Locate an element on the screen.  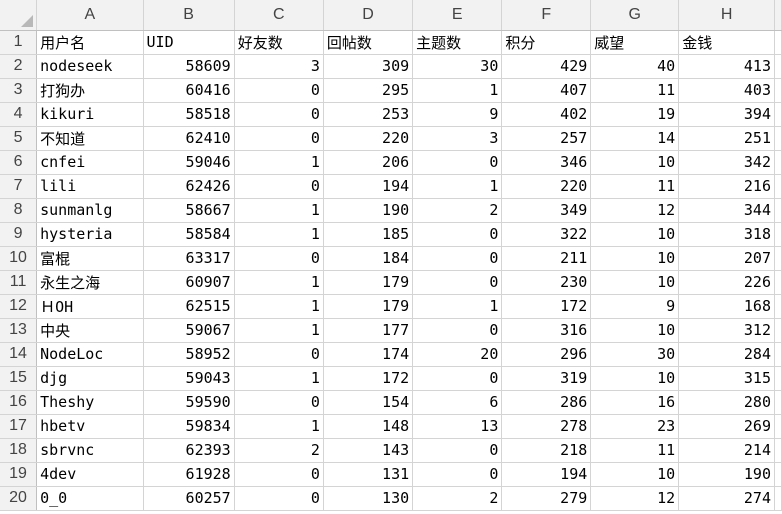
cell-c: 好友数 is located at coordinates (279, 42).